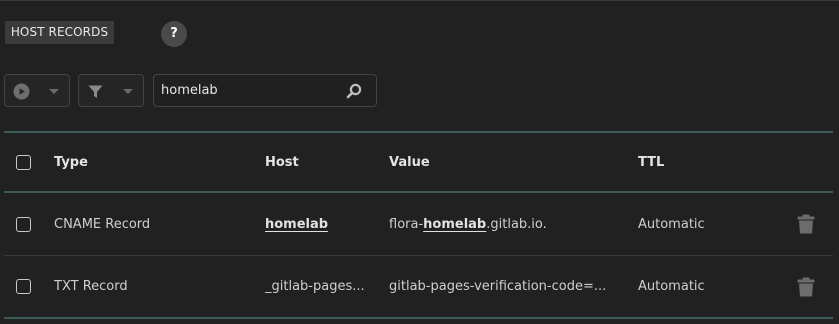 The height and width of the screenshot is (324, 839). I want to click on record-host-link: homelab, so click(296, 224).